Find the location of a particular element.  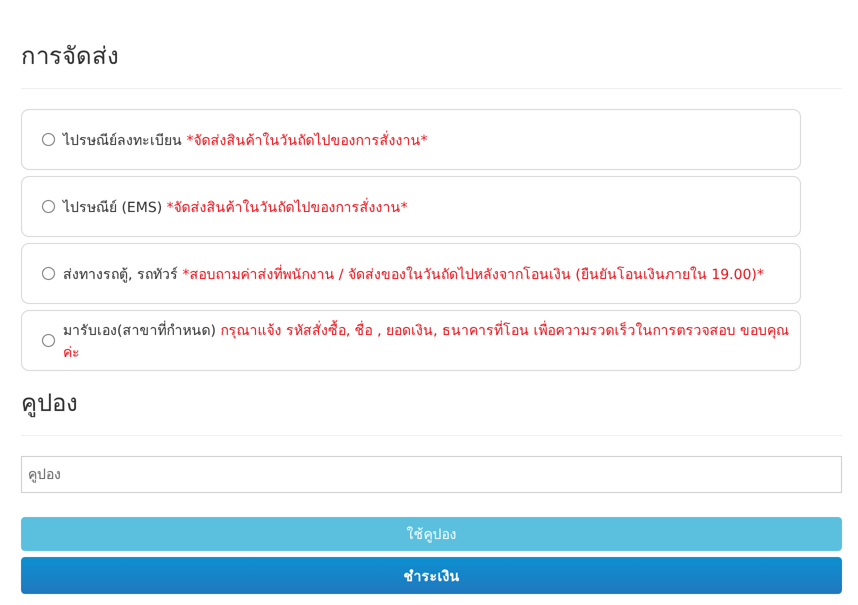

section-heading: คูปอง is located at coordinates (50, 404).